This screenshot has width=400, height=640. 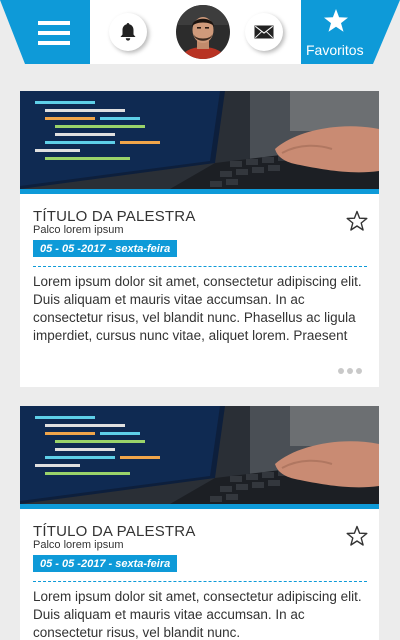 I want to click on header-center, so click(x=195, y=32).